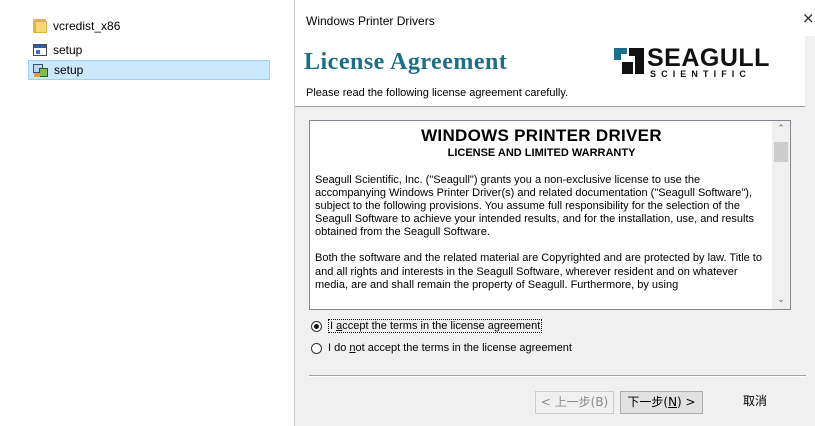 This screenshot has width=815, height=426. What do you see at coordinates (541, 135) in the screenshot?
I see `license-heading: WINDOWS PRINTER DRIVER` at bounding box center [541, 135].